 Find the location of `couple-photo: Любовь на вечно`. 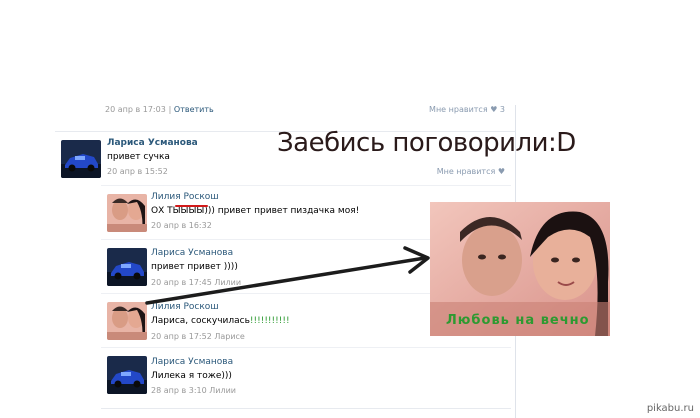

couple-photo: Любовь на вечно is located at coordinates (520, 269).